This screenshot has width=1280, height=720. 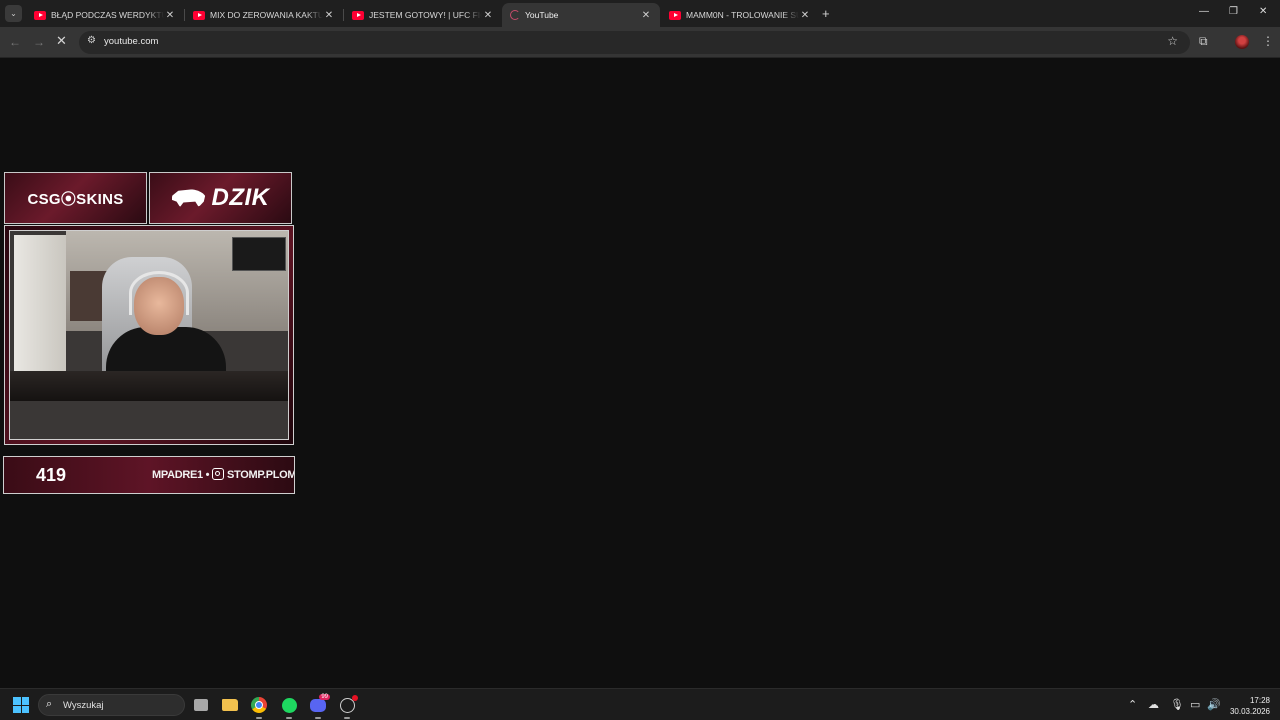 What do you see at coordinates (826, 13) in the screenshot?
I see `new-tab-button: +` at bounding box center [826, 13].